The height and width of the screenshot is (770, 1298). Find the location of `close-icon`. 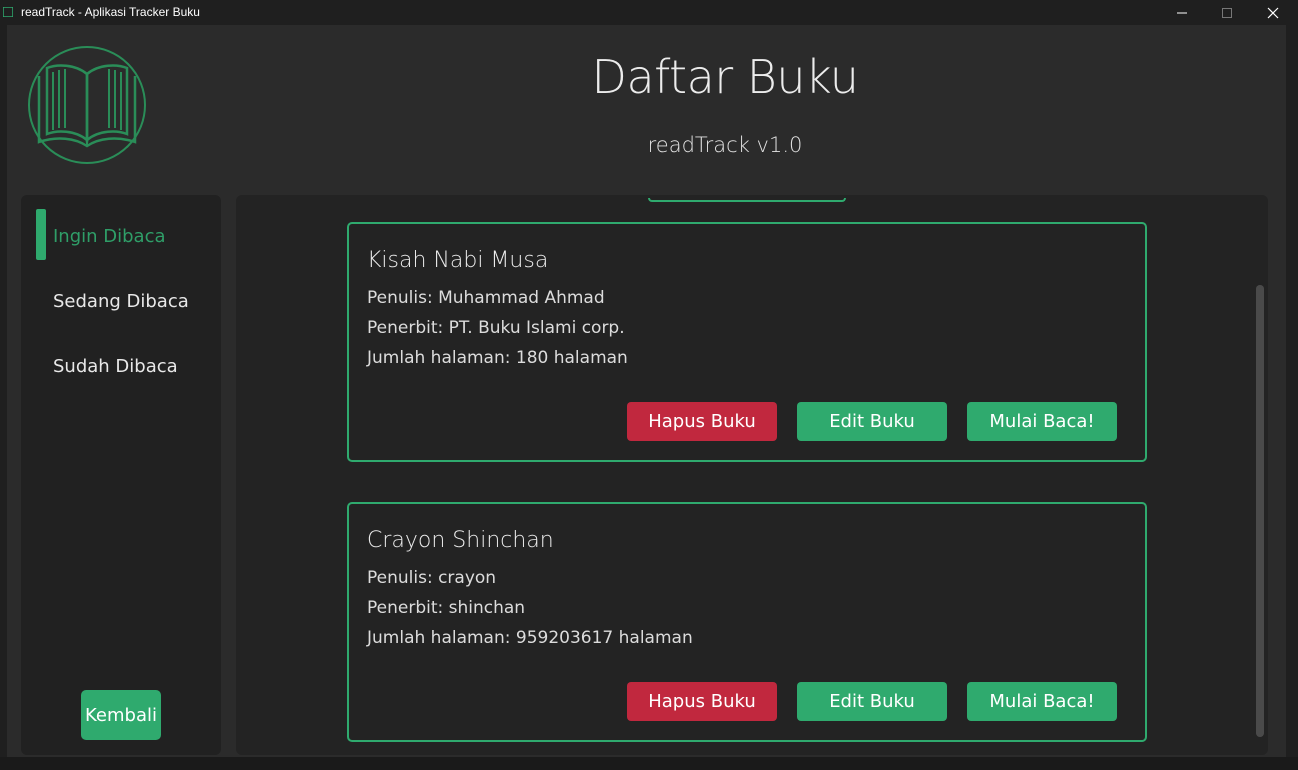

close-icon is located at coordinates (1273, 12).